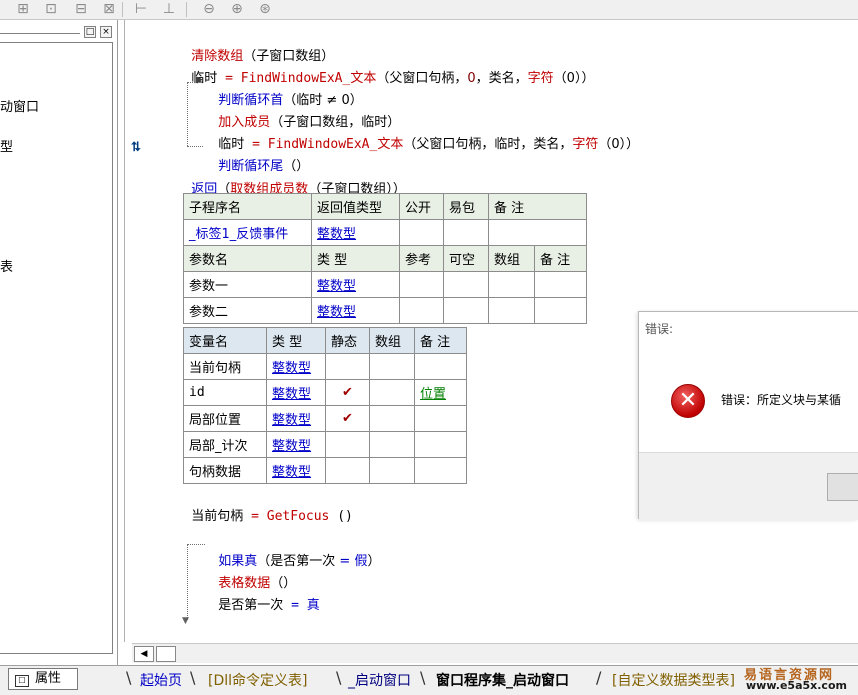 This screenshot has height=695, width=858. What do you see at coordinates (109, 9) in the screenshot?
I see `align-bottom-icon: ⊠` at bounding box center [109, 9].